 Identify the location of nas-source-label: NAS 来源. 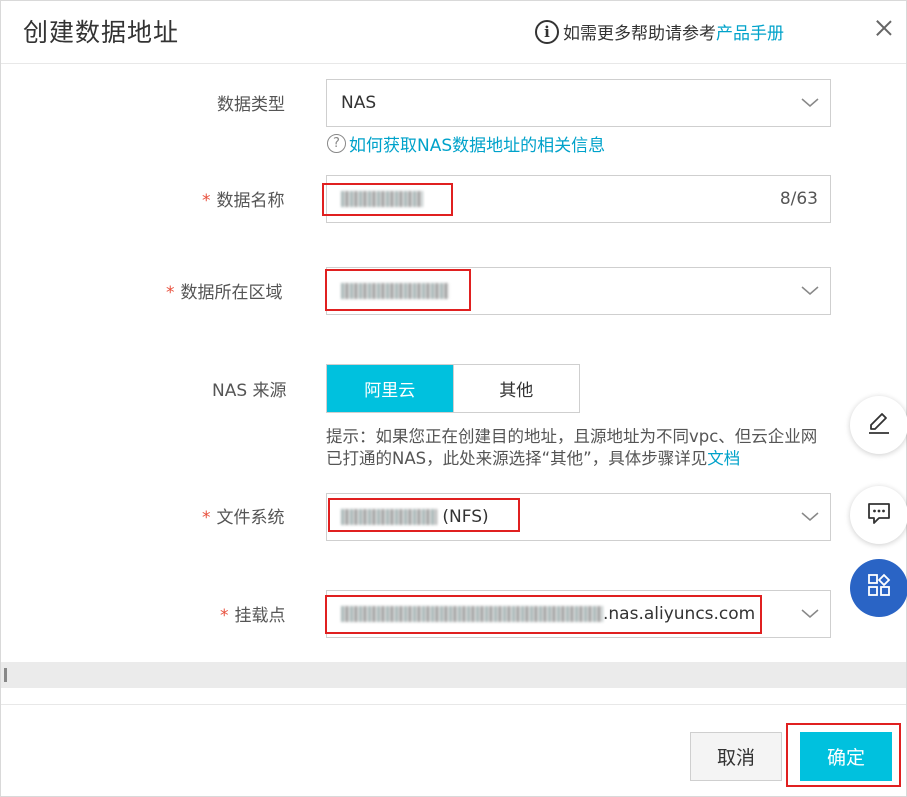
(249, 391).